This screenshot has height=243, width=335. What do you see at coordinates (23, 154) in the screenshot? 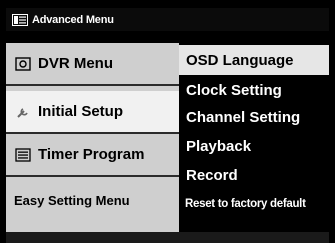
I see `list-icon` at bounding box center [23, 154].